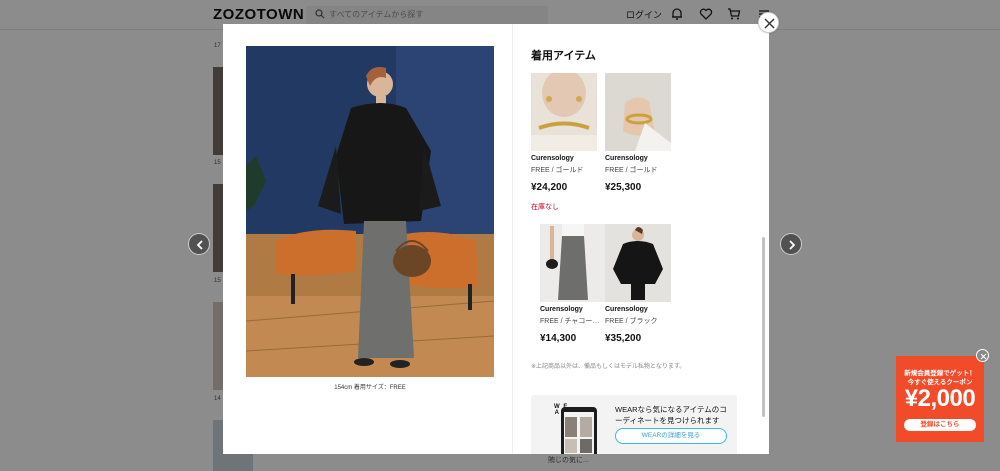 This screenshot has height=471, width=1000. What do you see at coordinates (545, 207) in the screenshot?
I see `out-of-stock-label: 在庫なし` at bounding box center [545, 207].